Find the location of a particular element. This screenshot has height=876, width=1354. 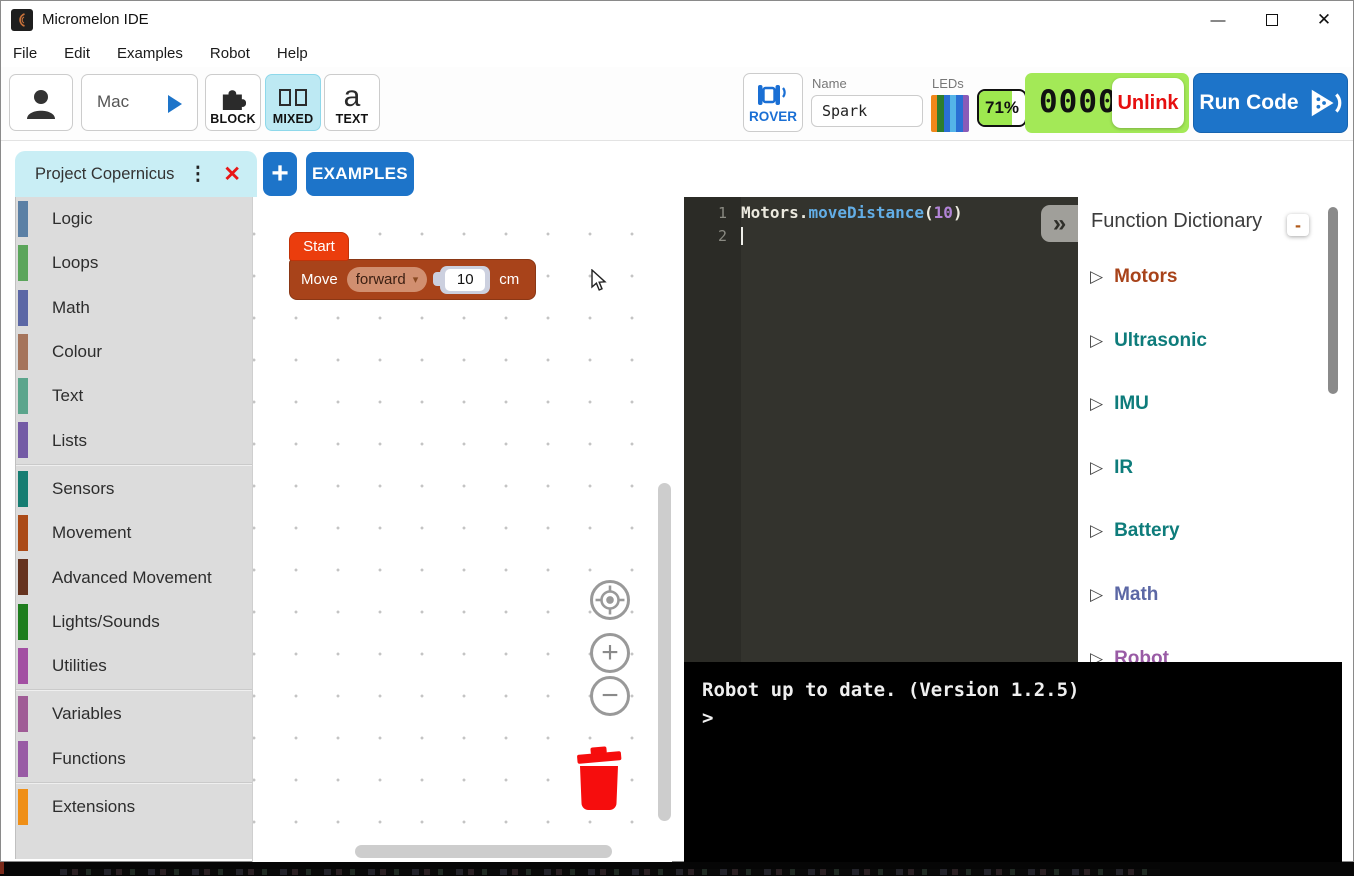

dict-item-math: ▷ Math is located at coordinates (1193, 595).